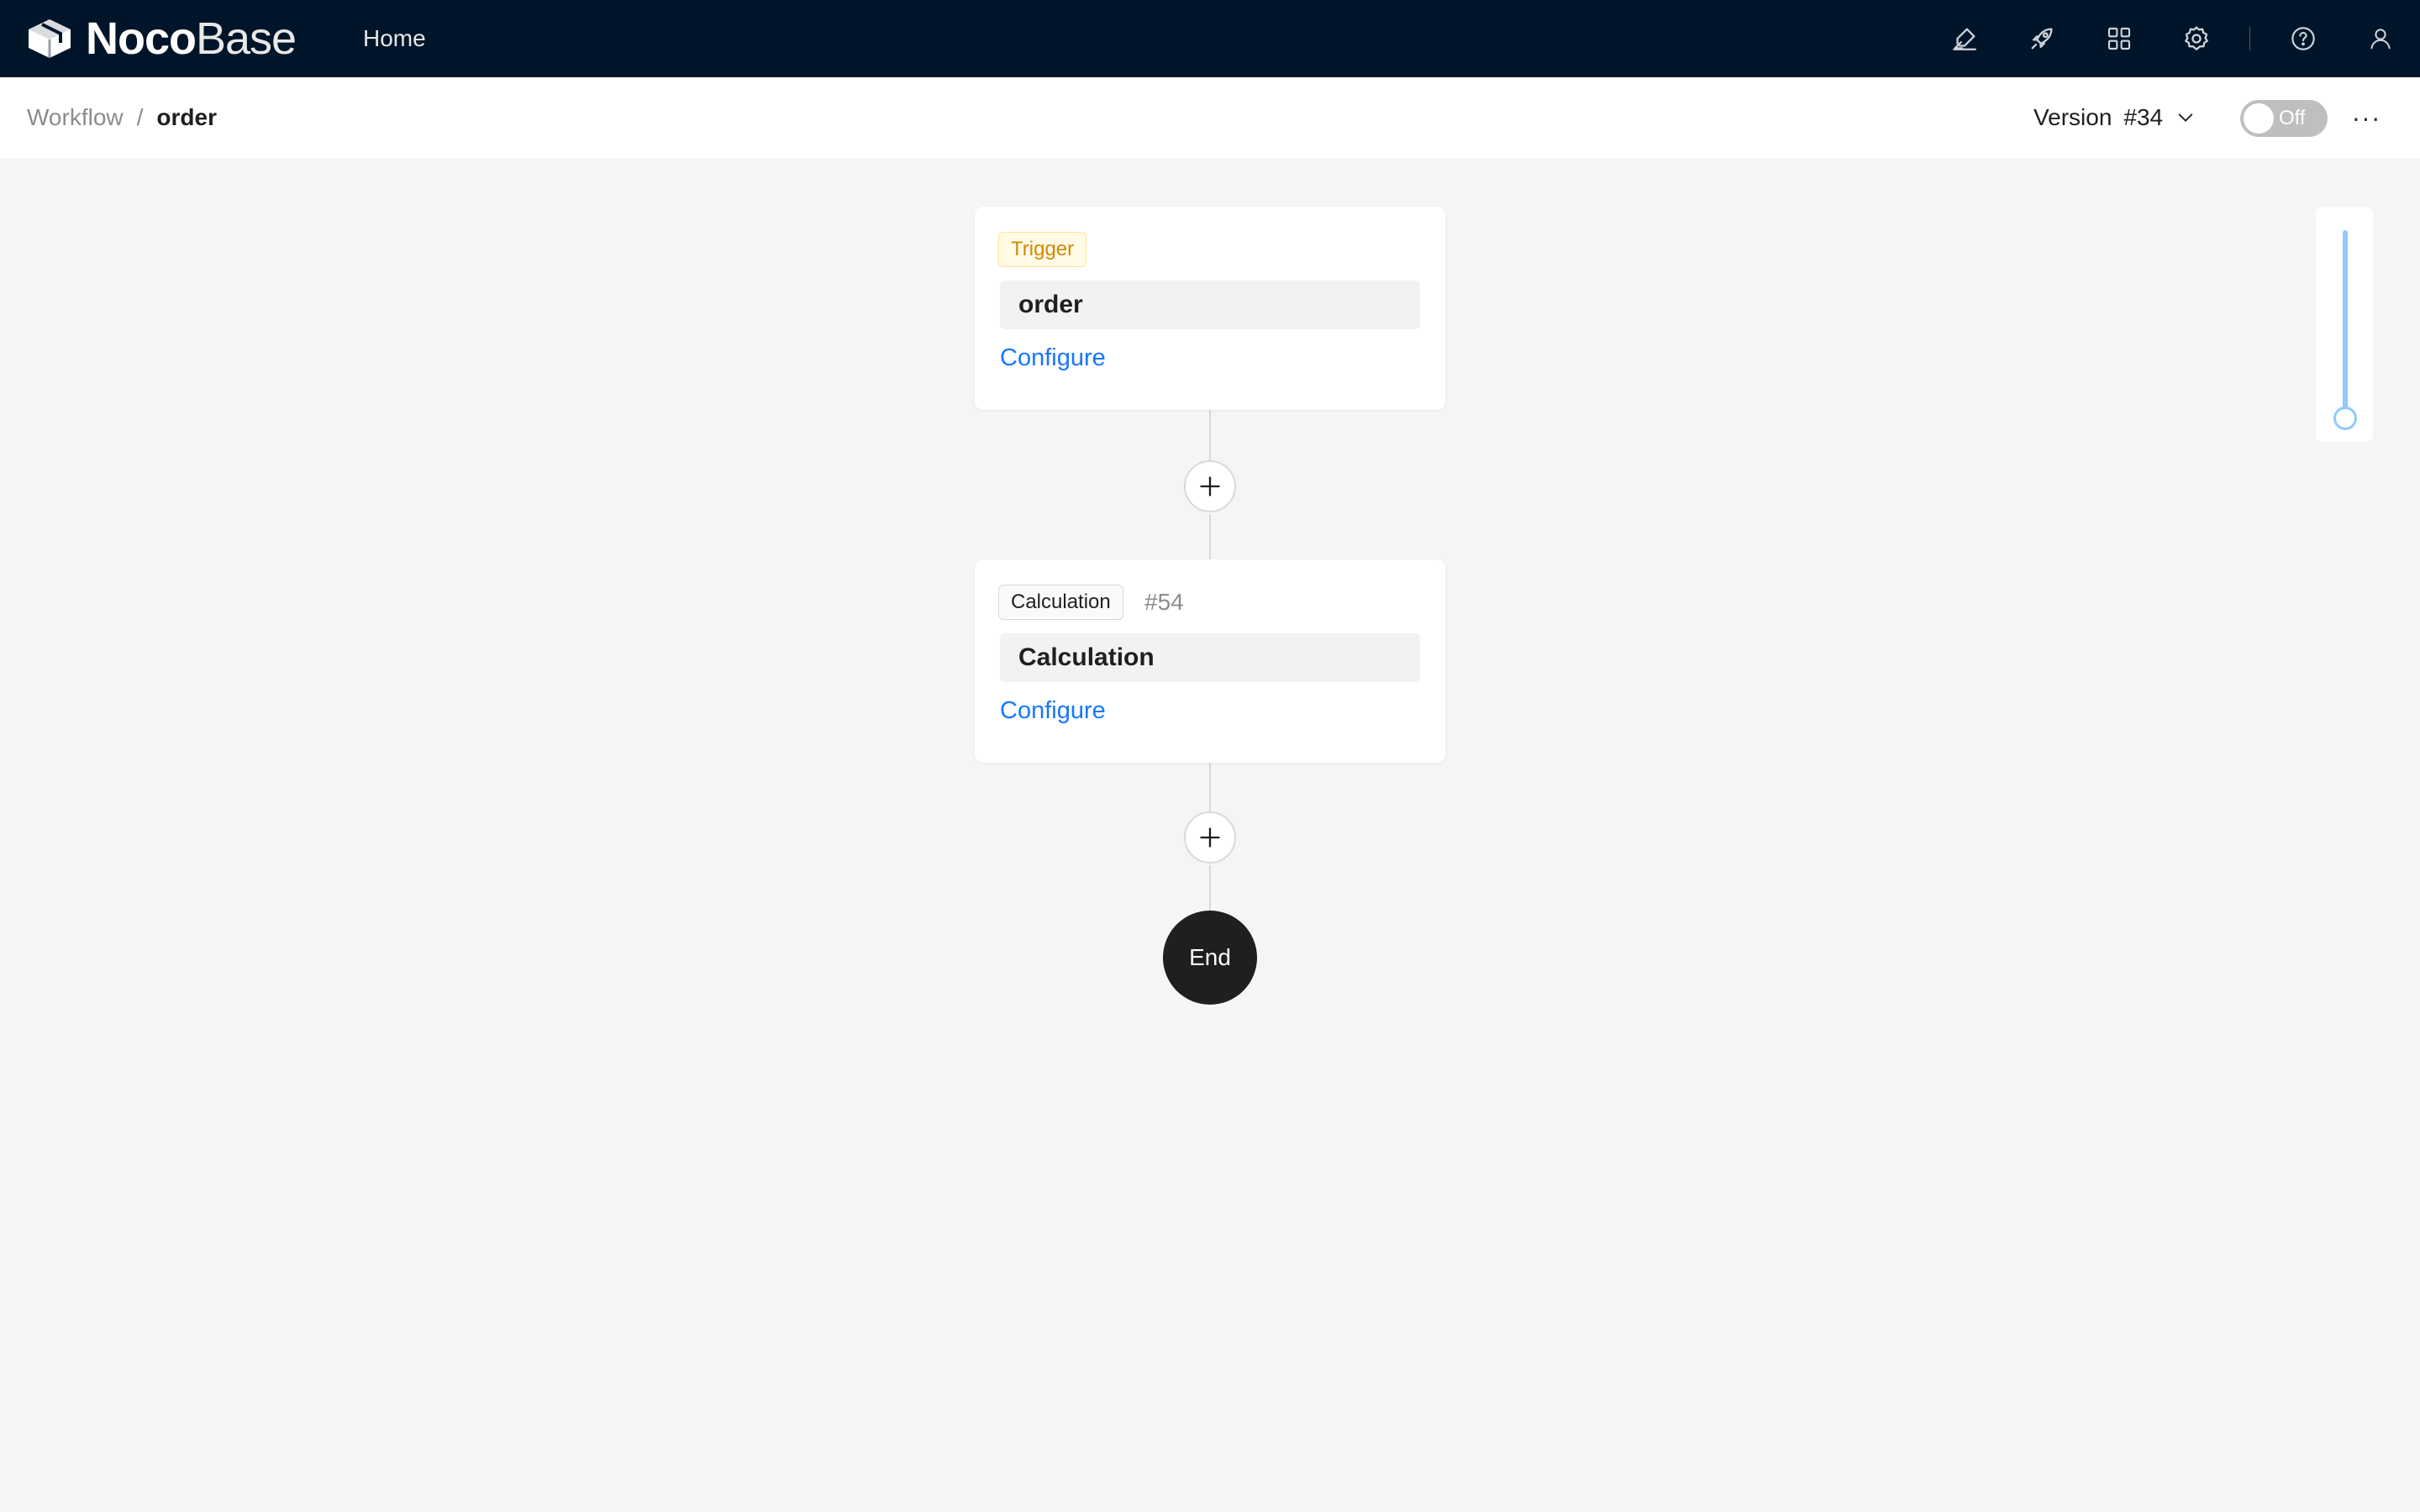 The height and width of the screenshot is (1512, 2420). What do you see at coordinates (1210, 305) in the screenshot?
I see `trigger-node-title: order` at bounding box center [1210, 305].